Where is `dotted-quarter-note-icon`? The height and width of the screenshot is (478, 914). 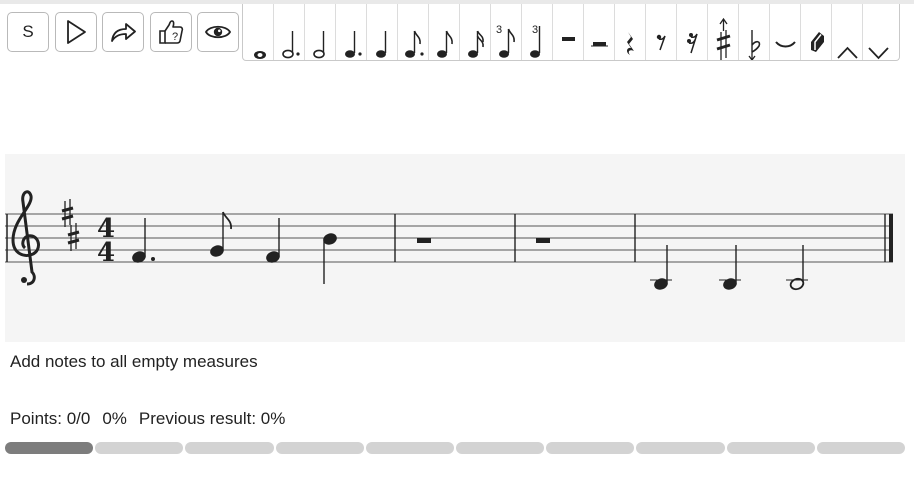 dotted-quarter-note-icon is located at coordinates (353, 44).